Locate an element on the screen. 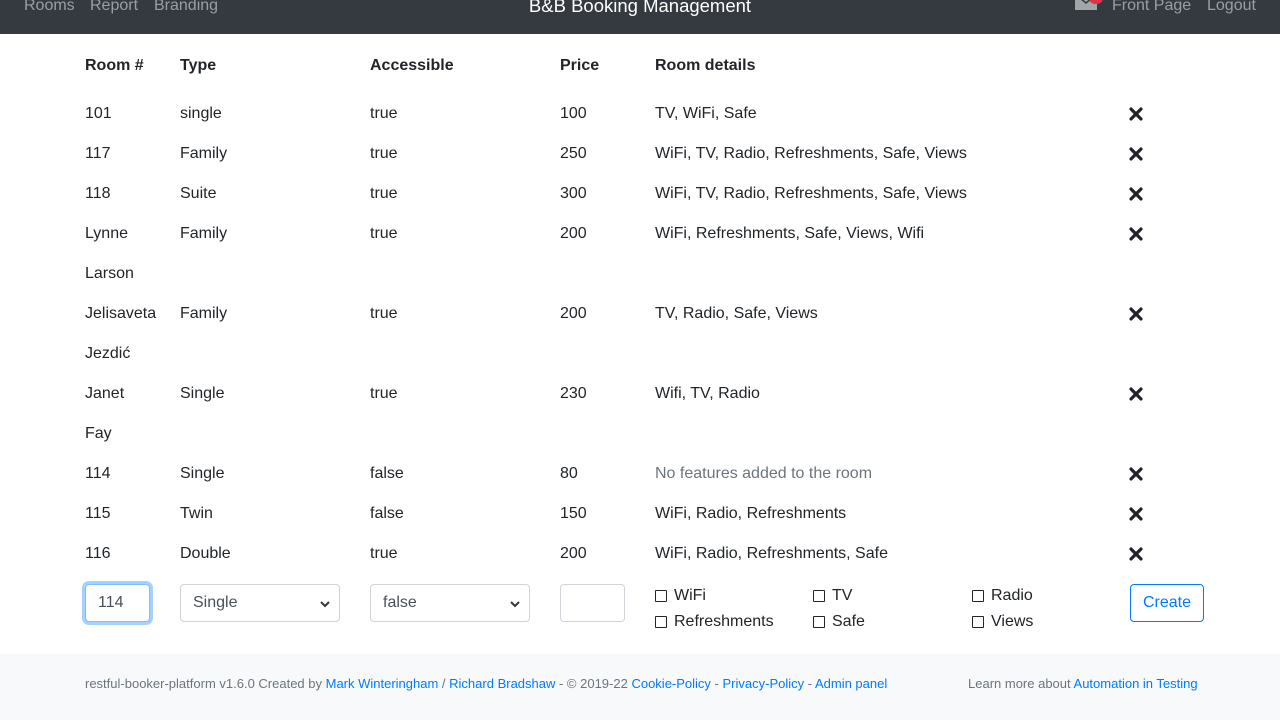  room-details-cell: TV, Radio, Safe, Views is located at coordinates (736, 313).